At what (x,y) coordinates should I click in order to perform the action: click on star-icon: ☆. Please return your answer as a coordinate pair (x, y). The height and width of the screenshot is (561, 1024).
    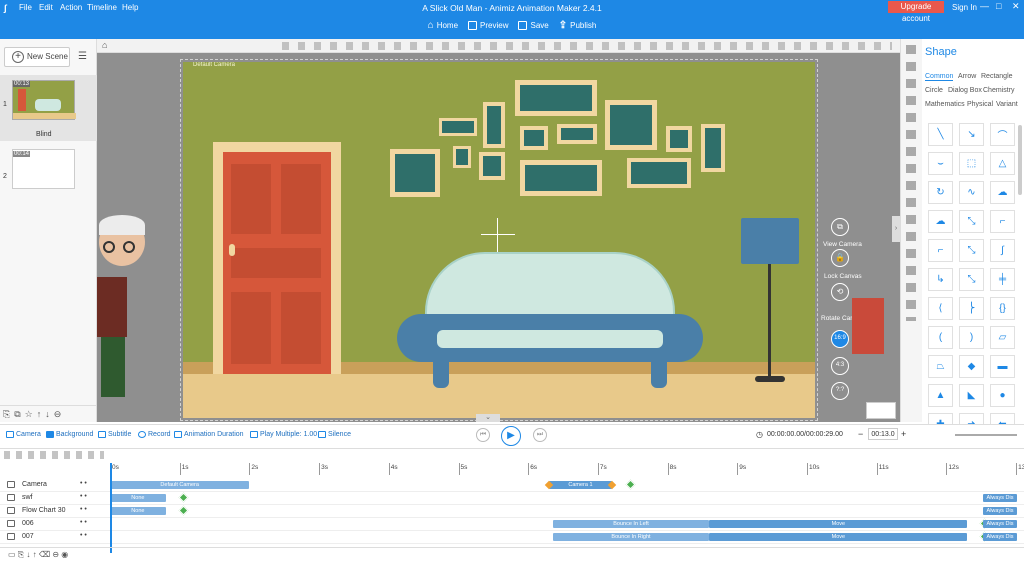
    Looking at the image, I should click on (29, 414).